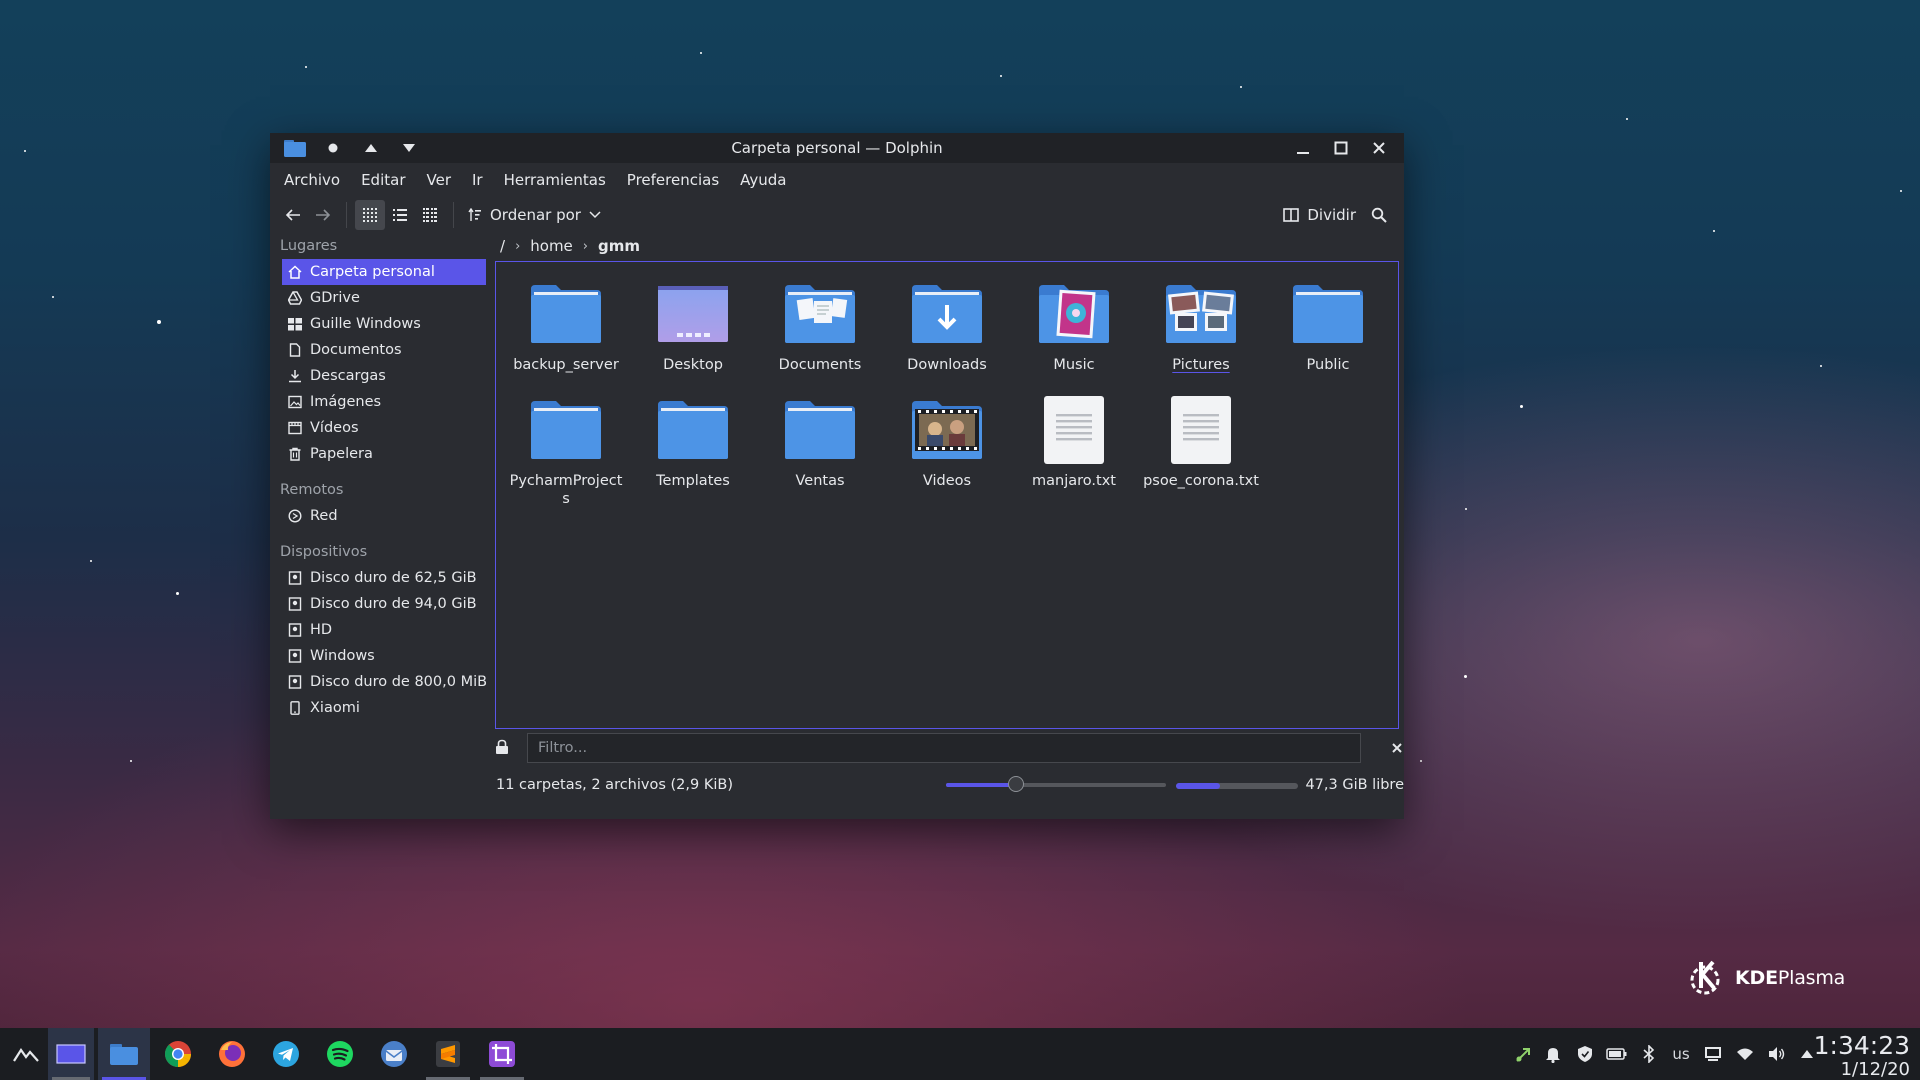 This screenshot has width=1920, height=1080. Describe the element at coordinates (295, 272) in the screenshot. I see `home-icon` at that location.